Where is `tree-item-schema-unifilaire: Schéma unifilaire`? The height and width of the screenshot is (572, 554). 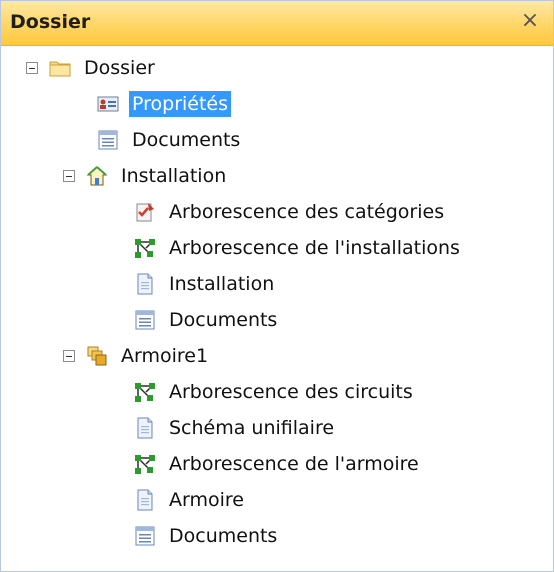
tree-item-schema-unifilaire: Schéma unifilaire is located at coordinates (235, 428).